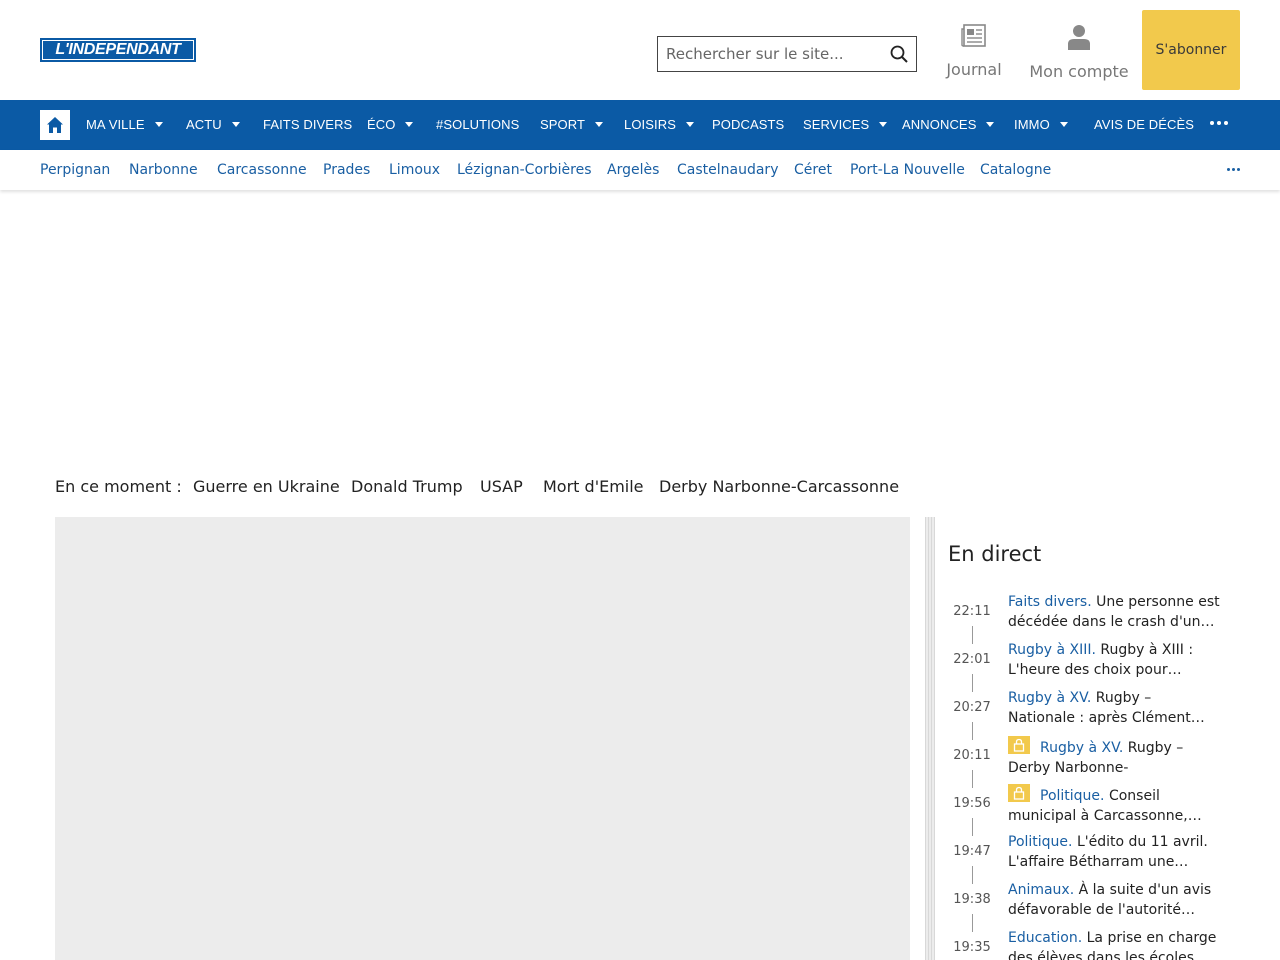 The height and width of the screenshot is (960, 1280). Describe the element at coordinates (524, 170) in the screenshot. I see `city-link: Lézignan-Corbières` at that location.